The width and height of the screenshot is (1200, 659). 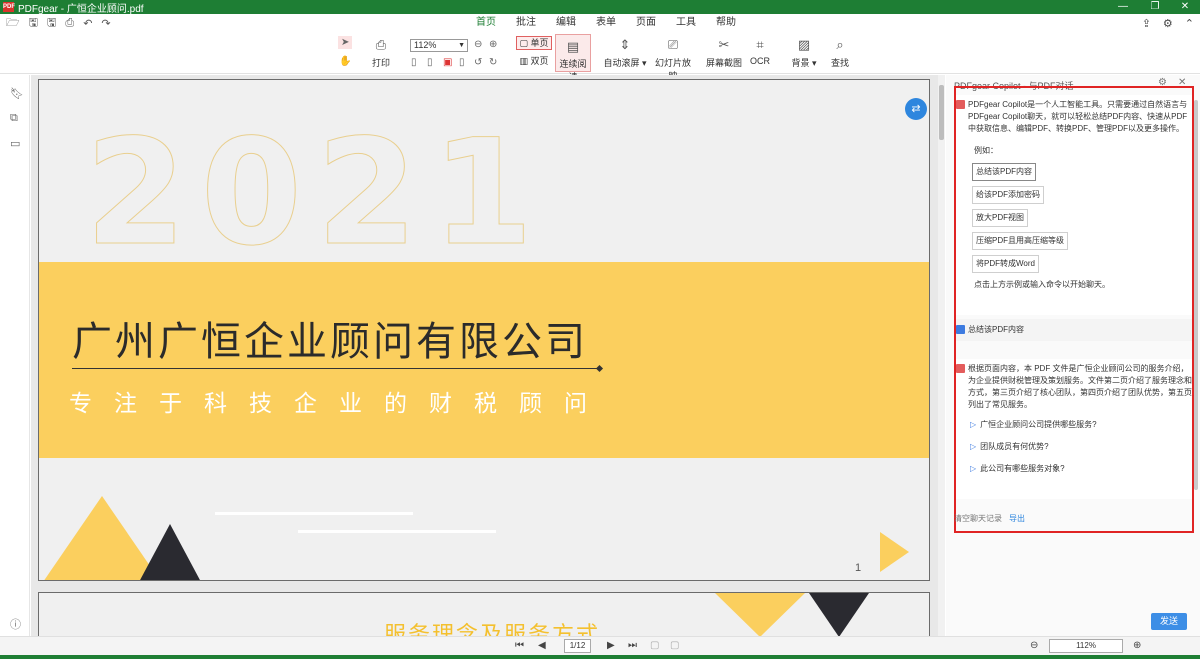 What do you see at coordinates (600, 645) in the screenshot?
I see `status-bar: ⏮ ◀ 1/12 ▶ ⏭ ▢ ▢ ⊖ 112% ⊕` at bounding box center [600, 645].